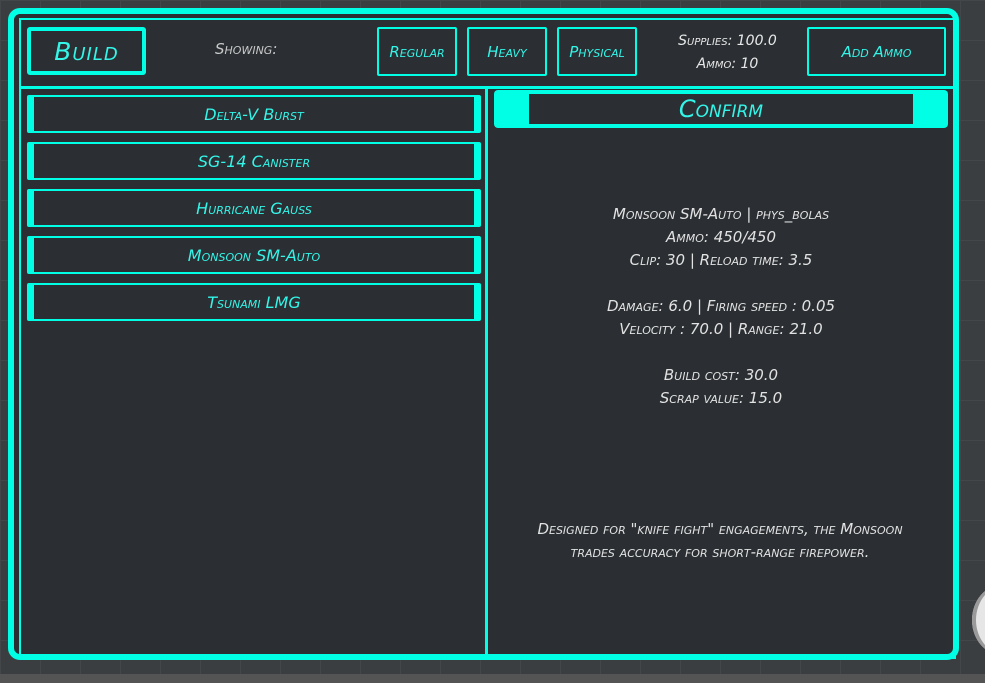  I want to click on weapon-clip-line: Clip: 30 | Reload time: 3.5, so click(721, 260).